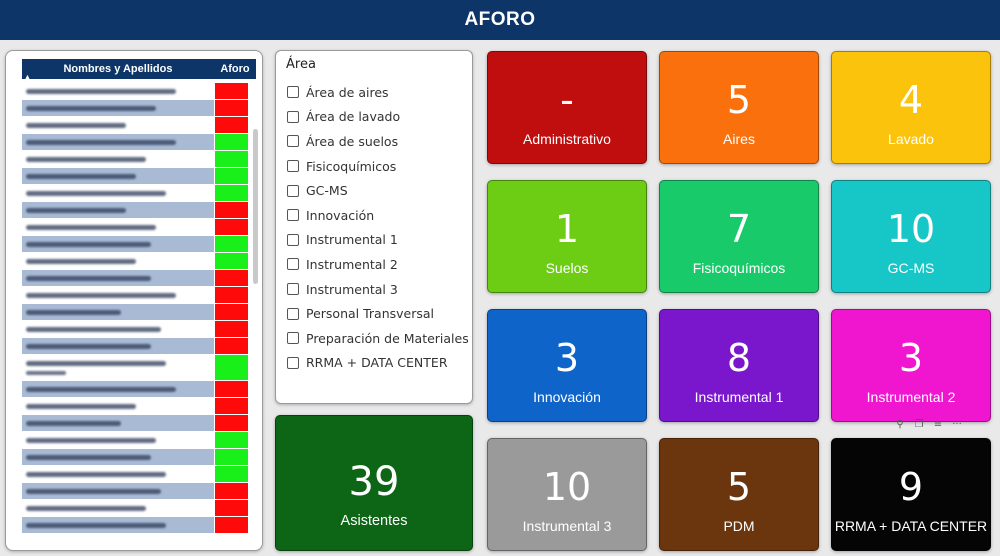 The width and height of the screenshot is (1000, 556). What do you see at coordinates (567, 268) in the screenshot?
I see `area-card-label: Suelos` at bounding box center [567, 268].